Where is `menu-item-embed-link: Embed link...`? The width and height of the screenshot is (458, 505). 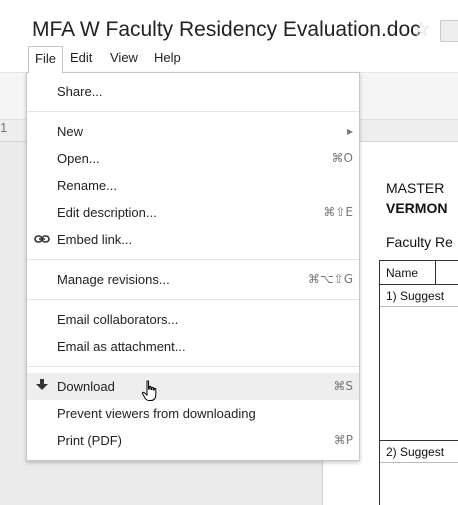 menu-item-embed-link: Embed link... is located at coordinates (193, 239).